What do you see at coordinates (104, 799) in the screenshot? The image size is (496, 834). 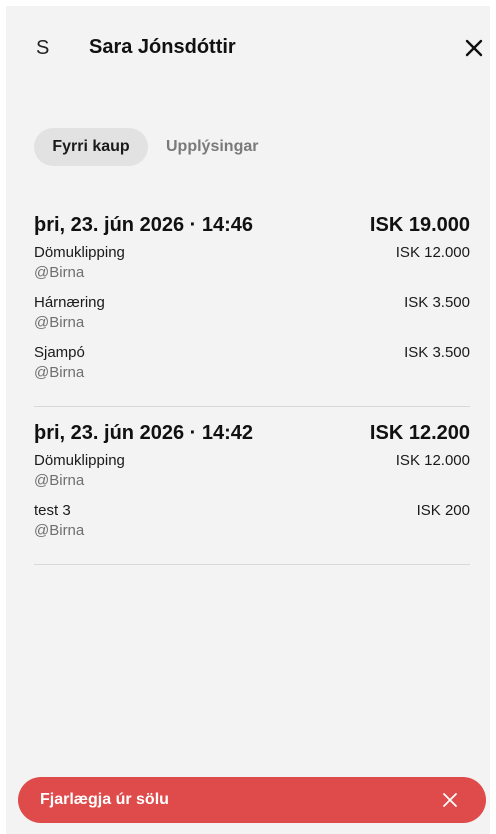 I see `remove-from-sale-label: Fjarlægja úr sölu` at bounding box center [104, 799].